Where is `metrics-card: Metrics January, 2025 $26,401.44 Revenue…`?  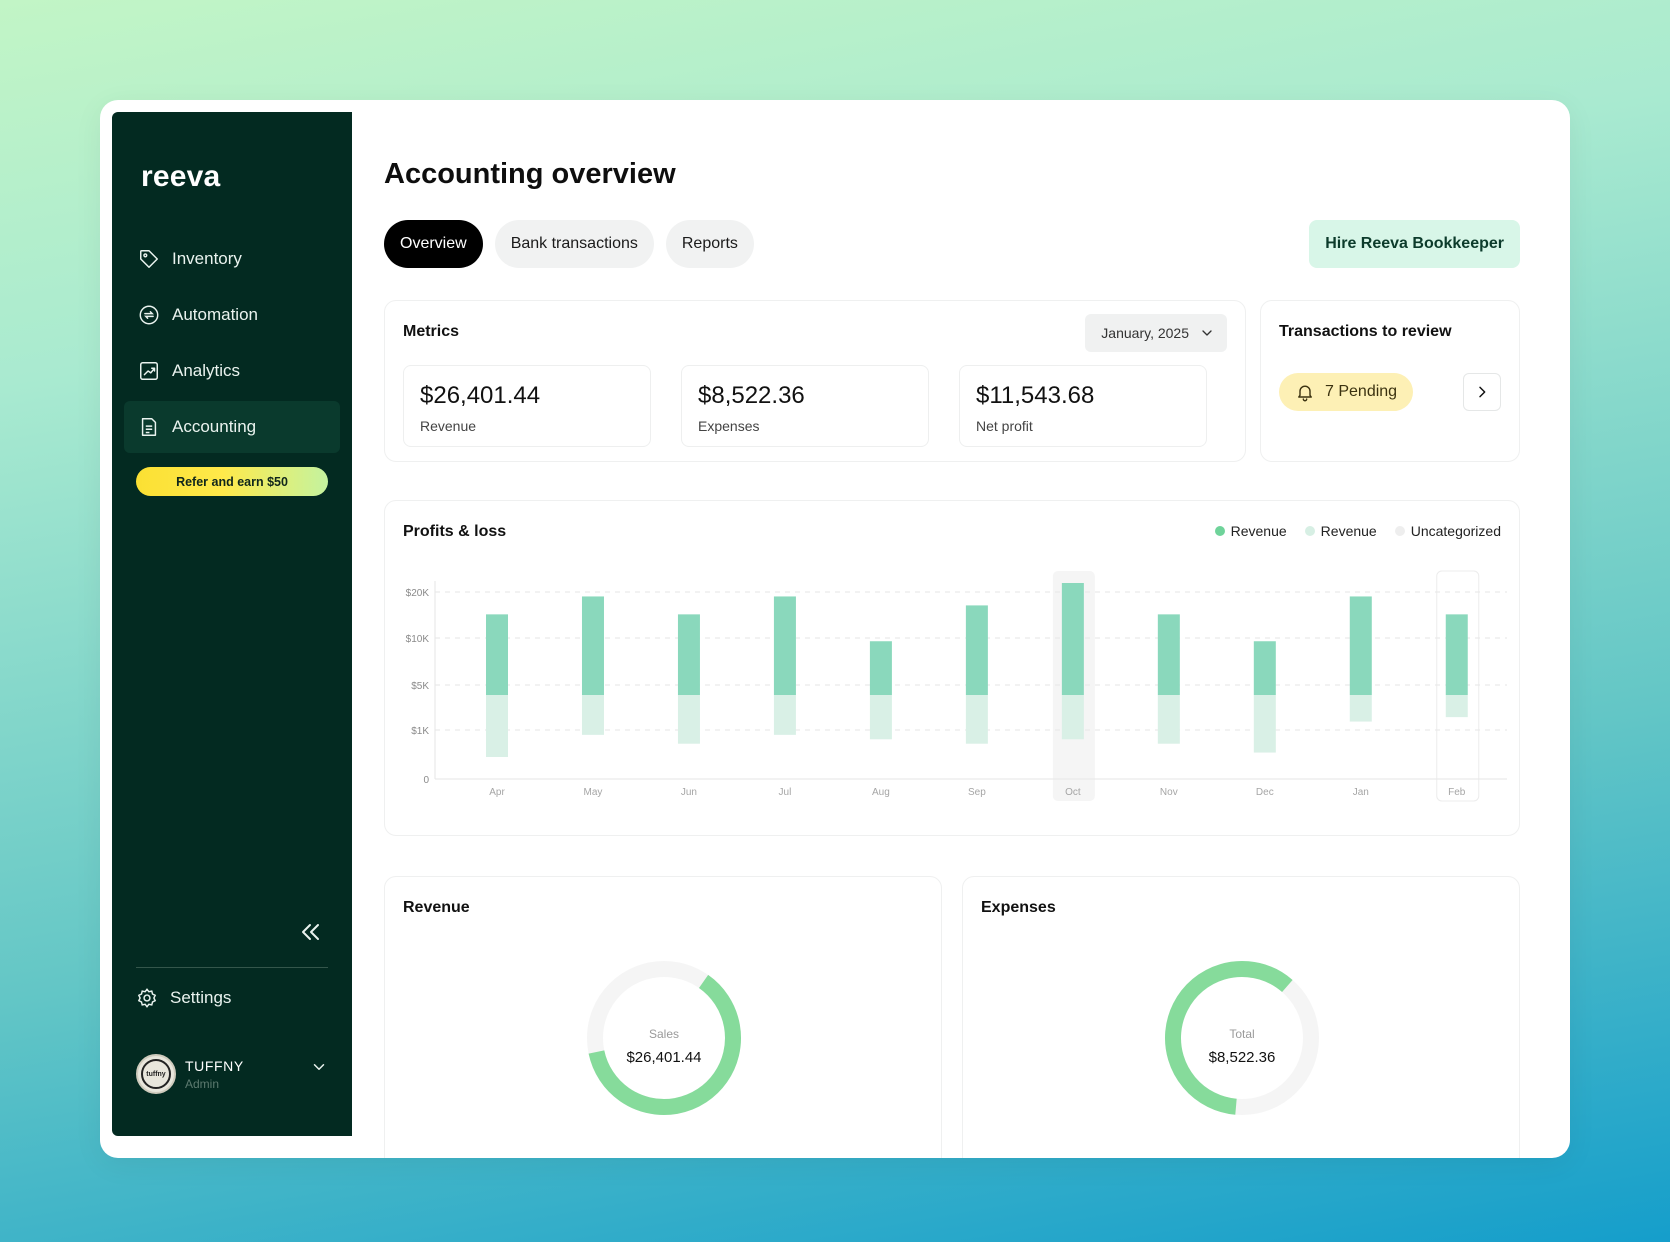
metrics-card: Metrics January, 2025 $26,401.44 Revenue… is located at coordinates (815, 381).